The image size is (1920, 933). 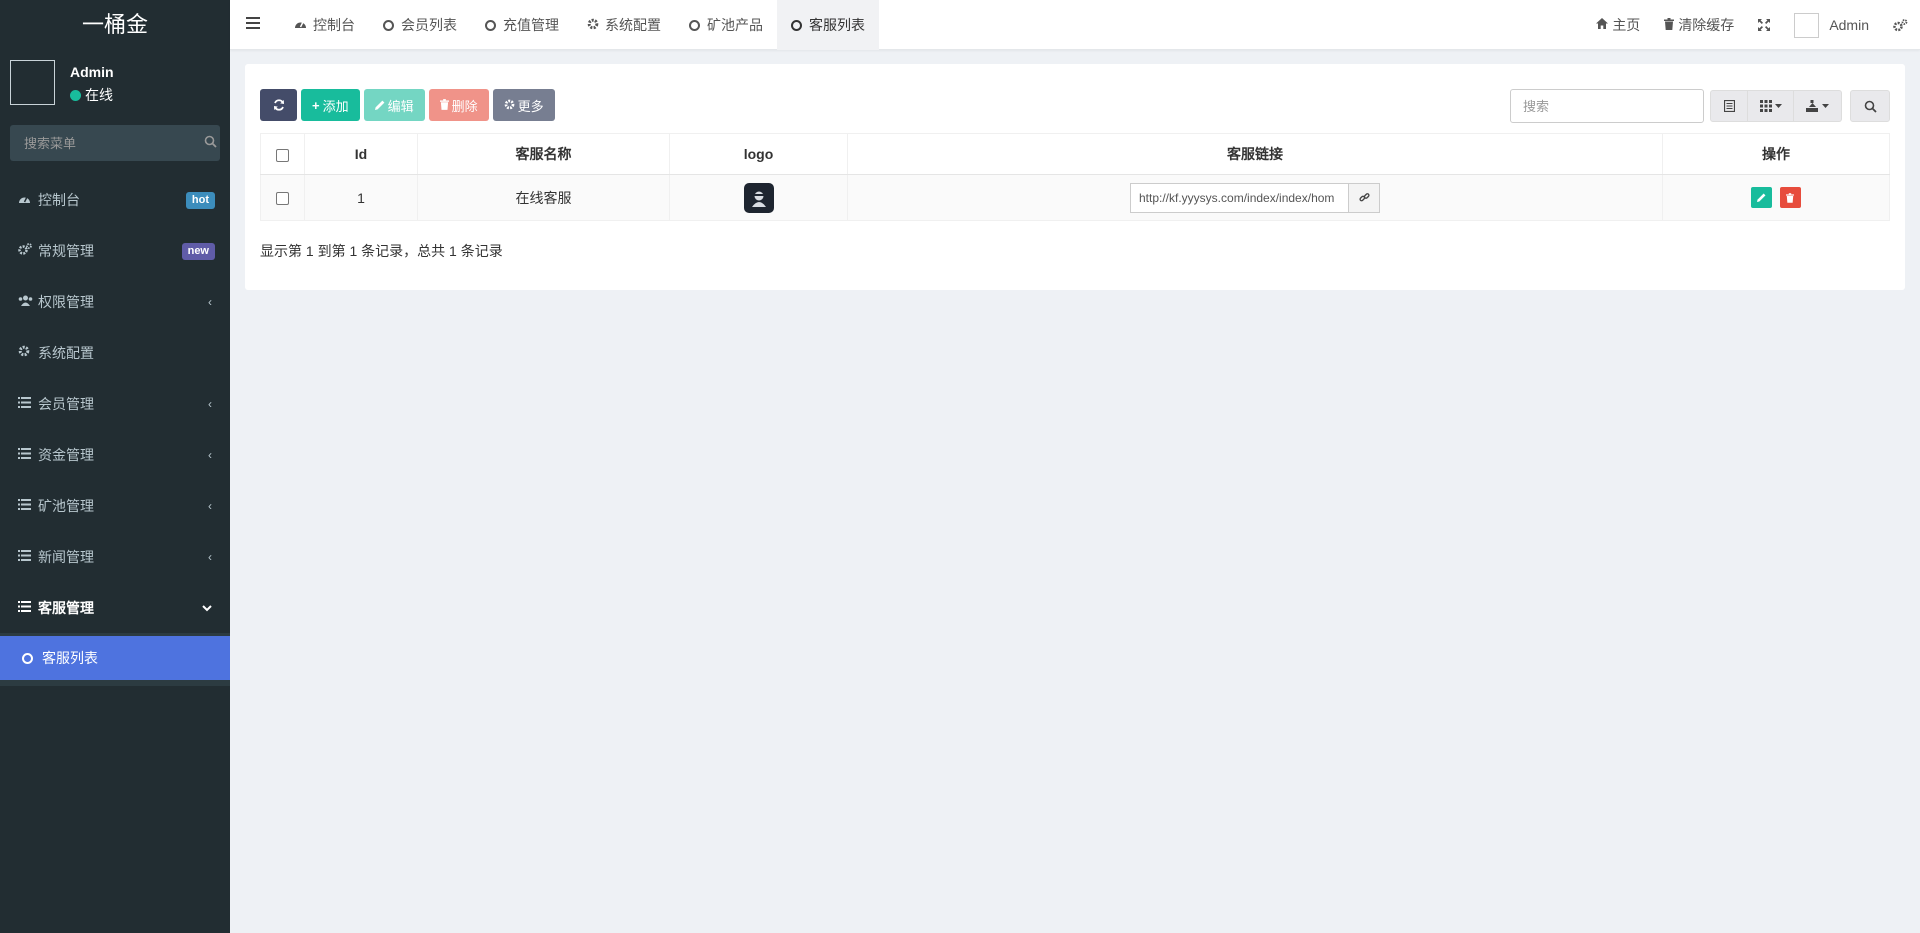 I want to click on tab-dashboard: 控制台, so click(x=324, y=25).